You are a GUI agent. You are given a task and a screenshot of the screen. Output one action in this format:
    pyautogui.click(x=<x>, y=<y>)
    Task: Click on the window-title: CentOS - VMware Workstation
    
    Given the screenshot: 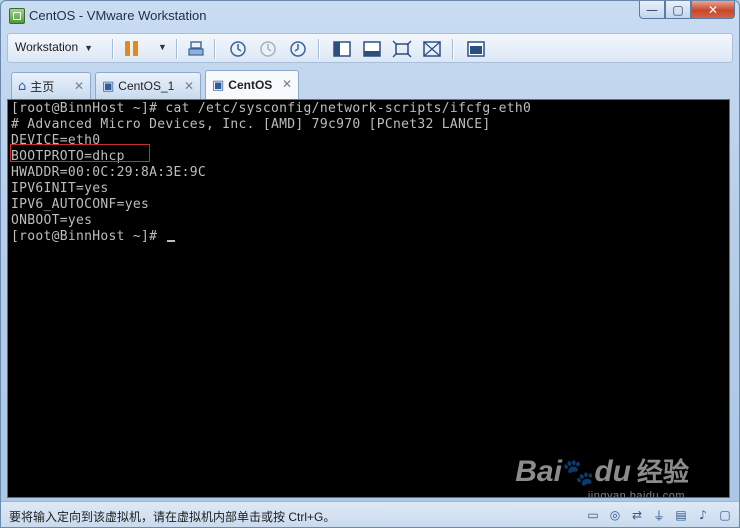 What is the action you would take?
    pyautogui.click(x=118, y=15)
    